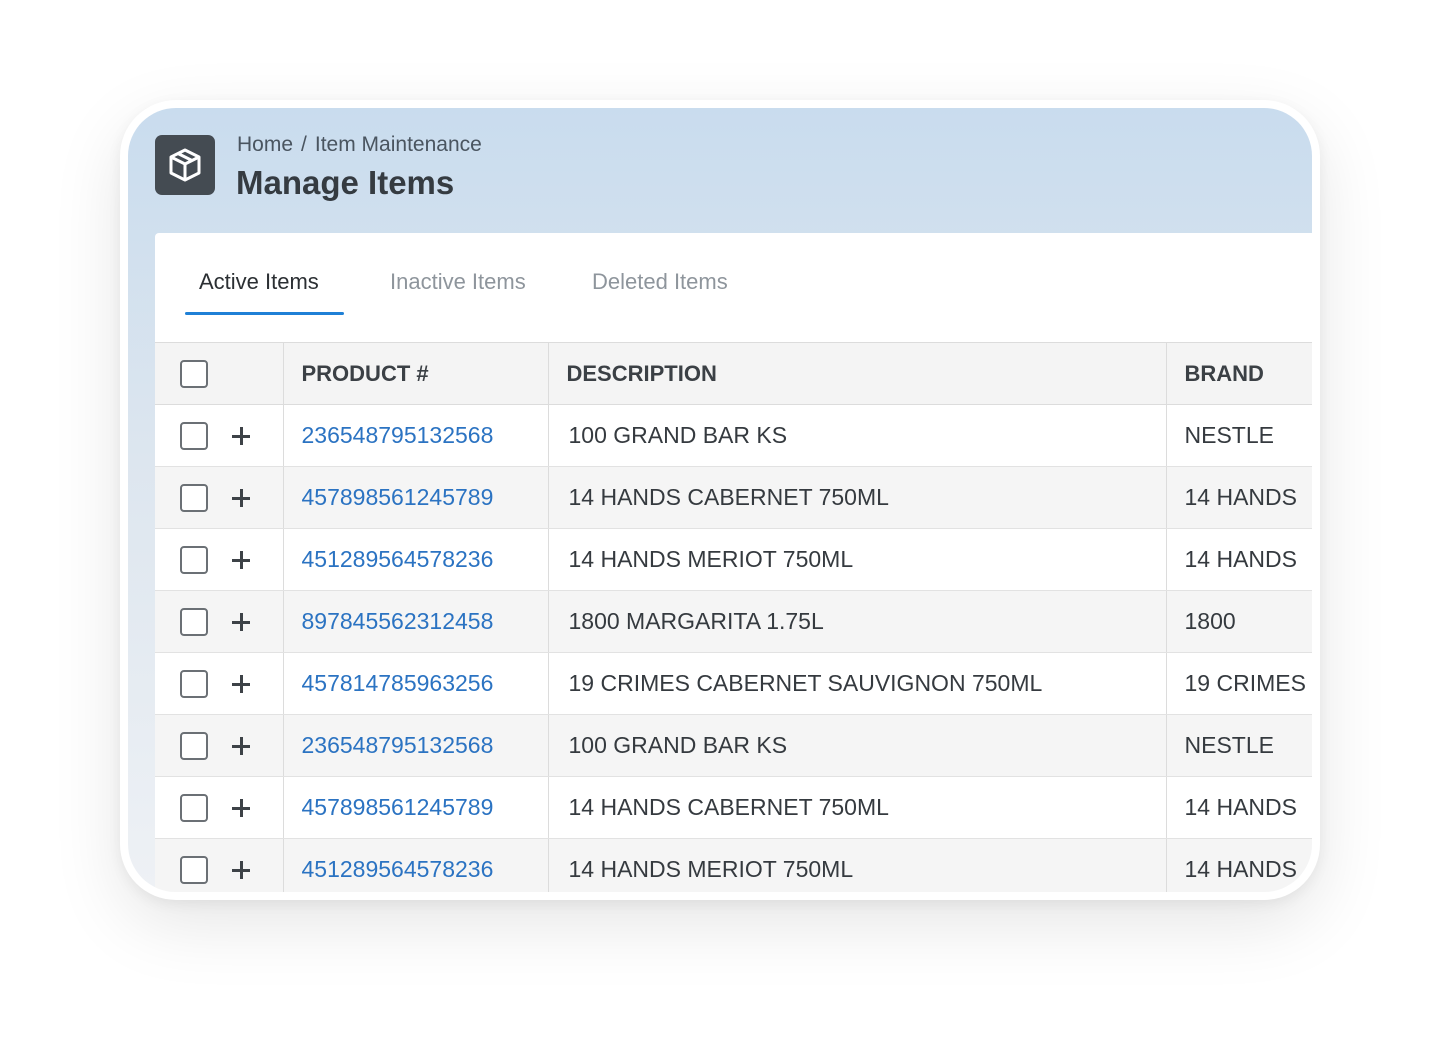 The width and height of the screenshot is (1440, 1040). Describe the element at coordinates (458, 282) in the screenshot. I see `tab-inactive-items: Inactive Items` at that location.